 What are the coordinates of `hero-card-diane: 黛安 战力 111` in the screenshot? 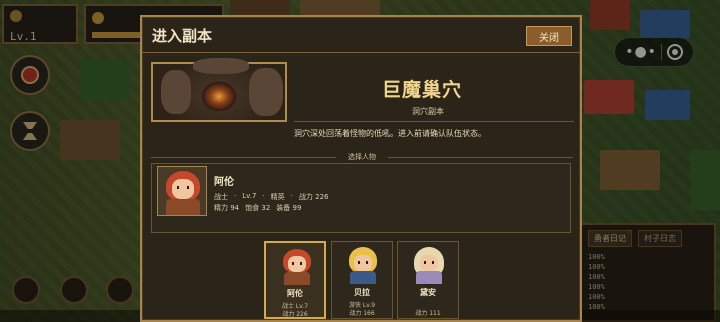 It's located at (428, 280).